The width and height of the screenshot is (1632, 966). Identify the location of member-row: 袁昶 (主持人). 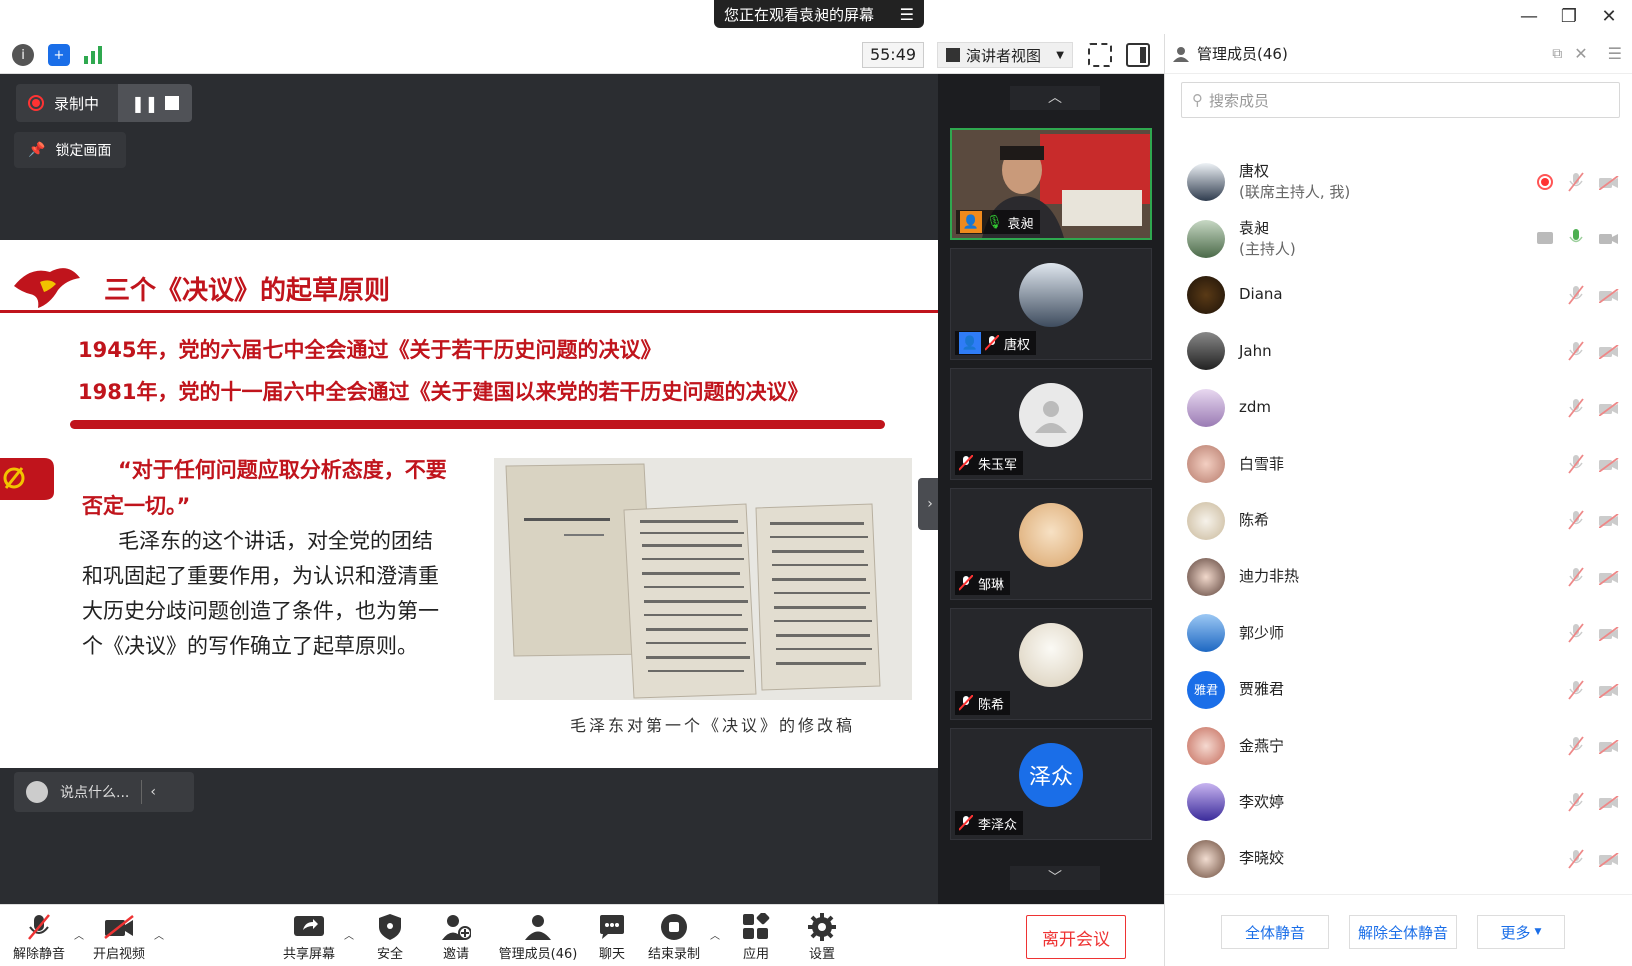
(1398, 238).